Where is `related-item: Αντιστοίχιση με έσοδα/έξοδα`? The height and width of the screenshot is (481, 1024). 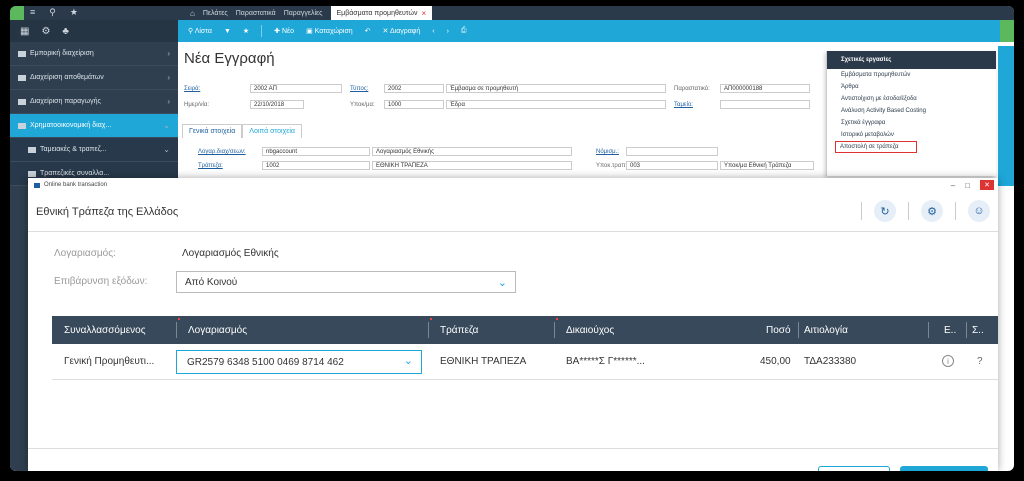
related-item: Αντιστοίχιση με έσοδα/έξοδα is located at coordinates (911, 99).